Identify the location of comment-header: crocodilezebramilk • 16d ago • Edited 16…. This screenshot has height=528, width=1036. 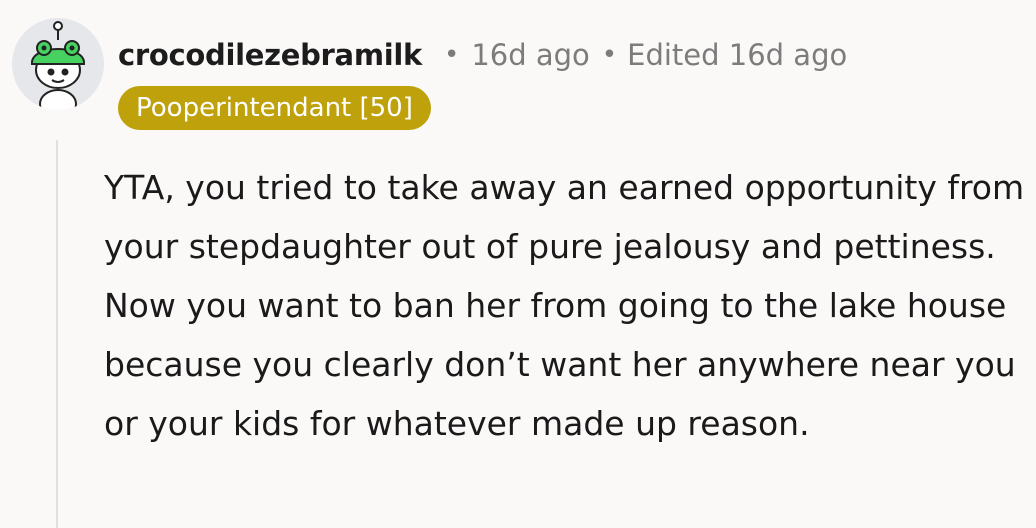
(482, 55).